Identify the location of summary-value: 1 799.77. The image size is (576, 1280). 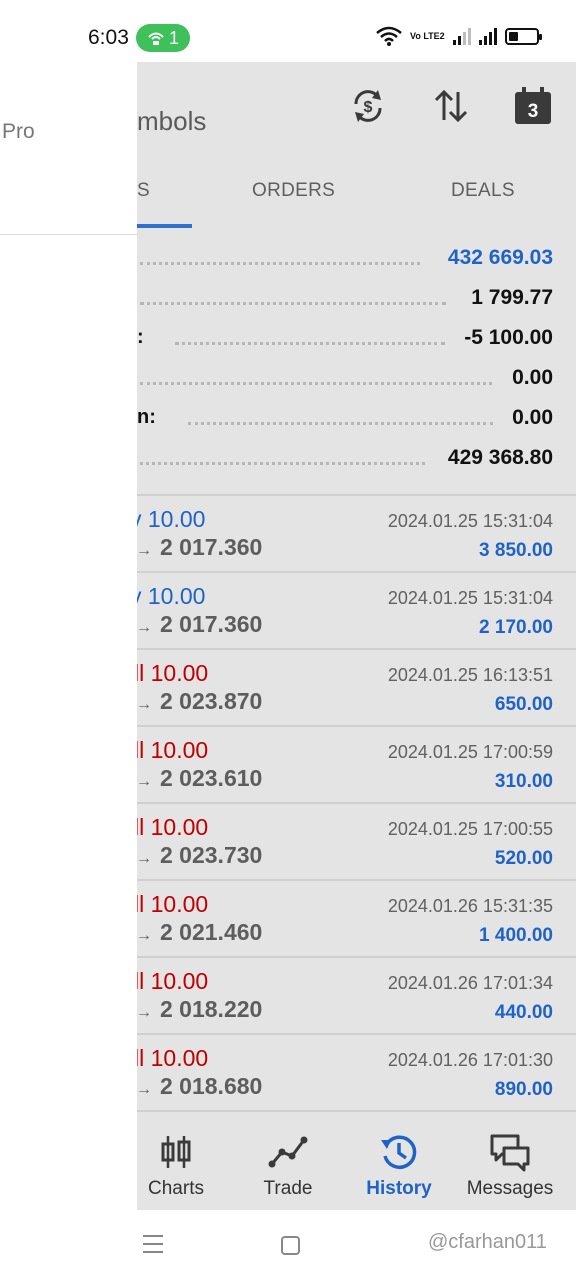
(512, 297).